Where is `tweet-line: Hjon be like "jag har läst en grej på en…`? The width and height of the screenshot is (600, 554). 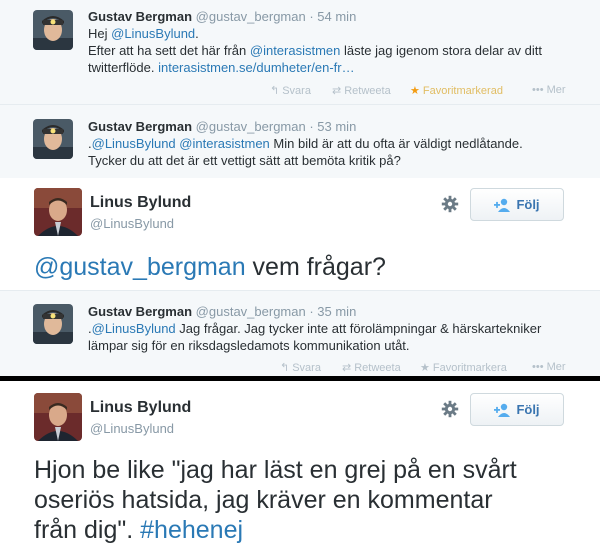
tweet-line: Hjon be like "jag har läst en grej på en… is located at coordinates (275, 470).